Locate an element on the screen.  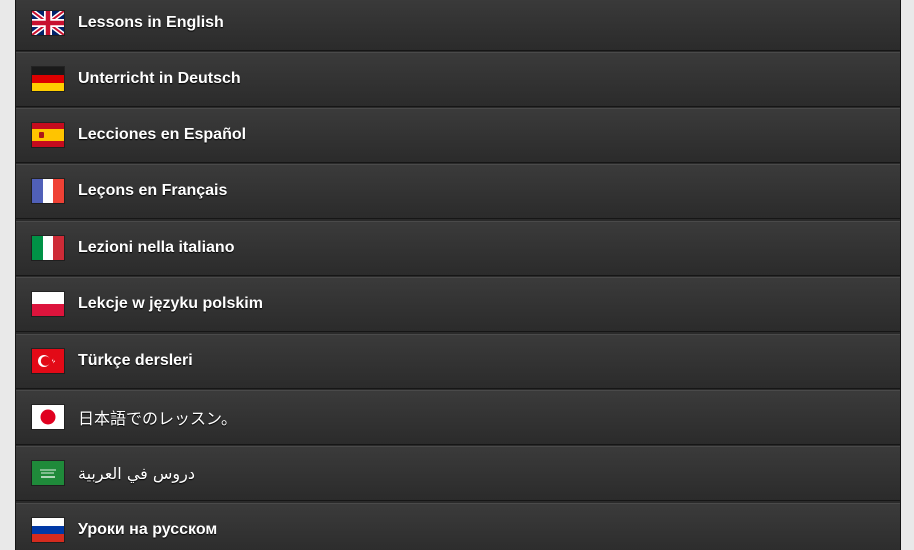
saudi-arabia-flag-icon is located at coordinates (48, 473).